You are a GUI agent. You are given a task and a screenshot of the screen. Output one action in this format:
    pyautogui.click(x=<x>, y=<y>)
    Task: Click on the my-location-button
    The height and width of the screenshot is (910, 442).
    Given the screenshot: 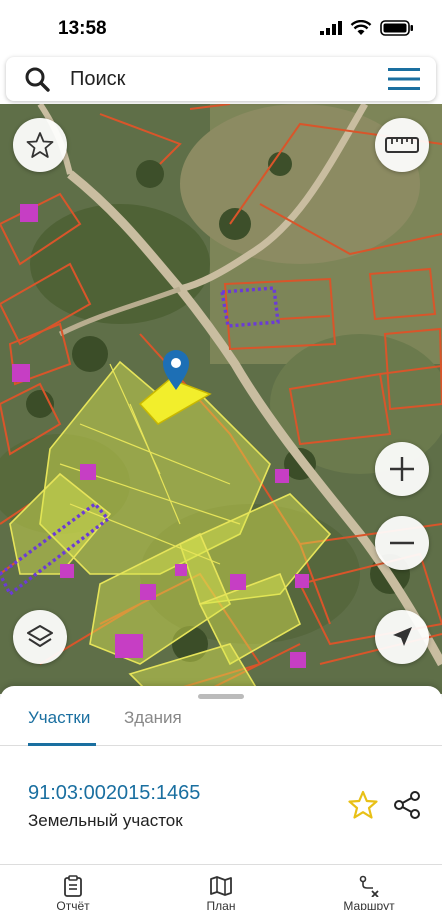 What is the action you would take?
    pyautogui.click(x=402, y=637)
    